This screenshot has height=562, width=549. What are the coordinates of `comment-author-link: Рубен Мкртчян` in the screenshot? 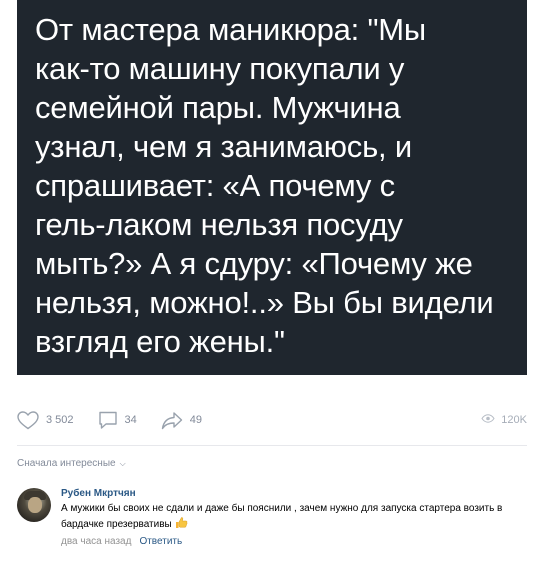 It's located at (291, 493).